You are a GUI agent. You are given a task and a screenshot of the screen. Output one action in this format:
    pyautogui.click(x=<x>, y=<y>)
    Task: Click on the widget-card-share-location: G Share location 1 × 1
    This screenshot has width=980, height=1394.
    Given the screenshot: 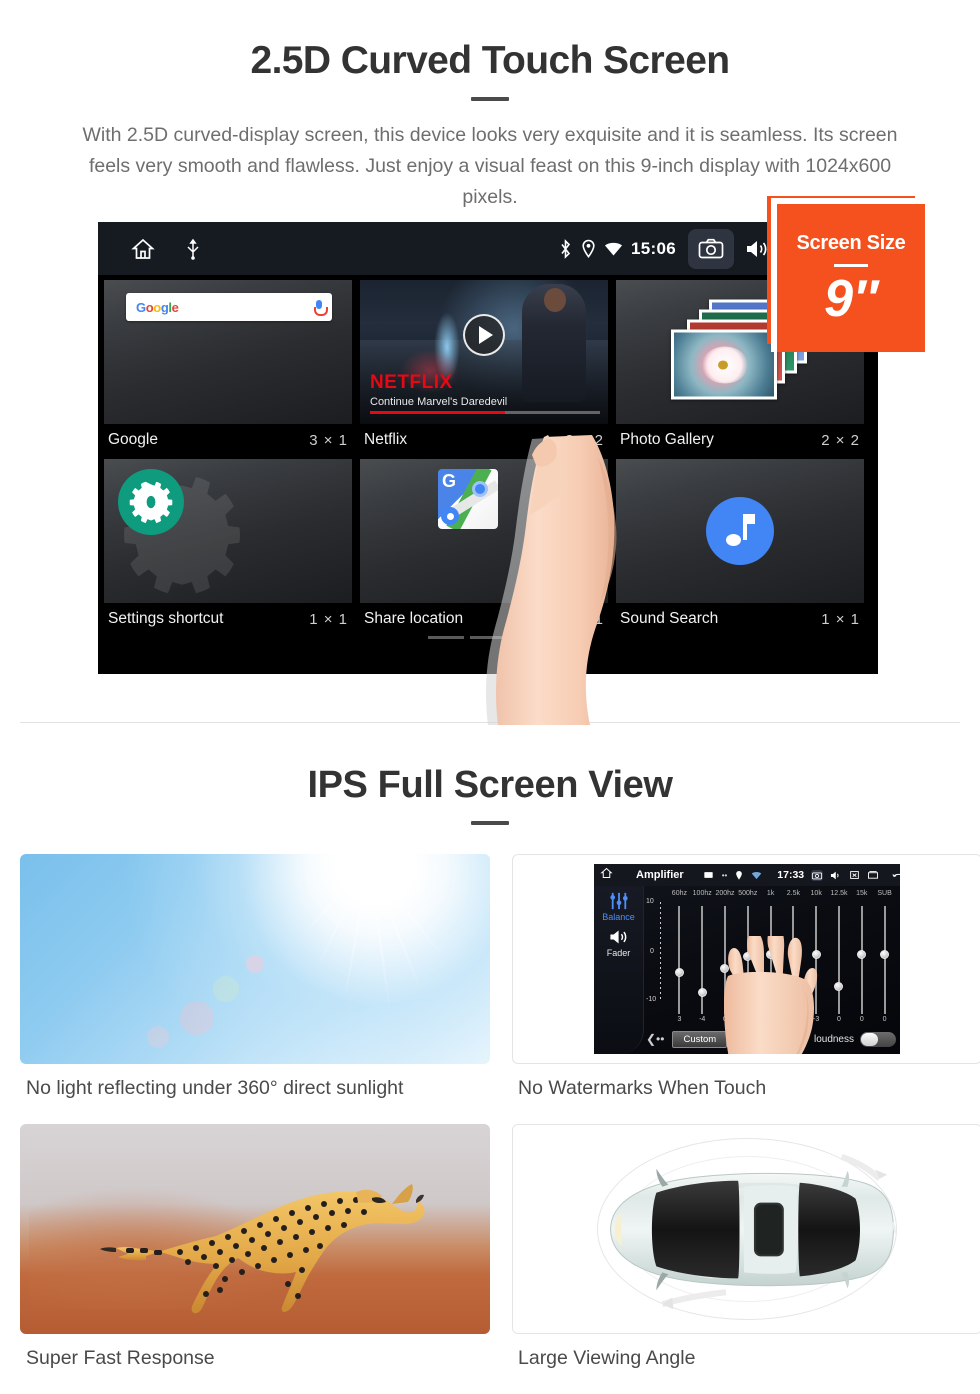 What is the action you would take?
    pyautogui.click(x=484, y=548)
    